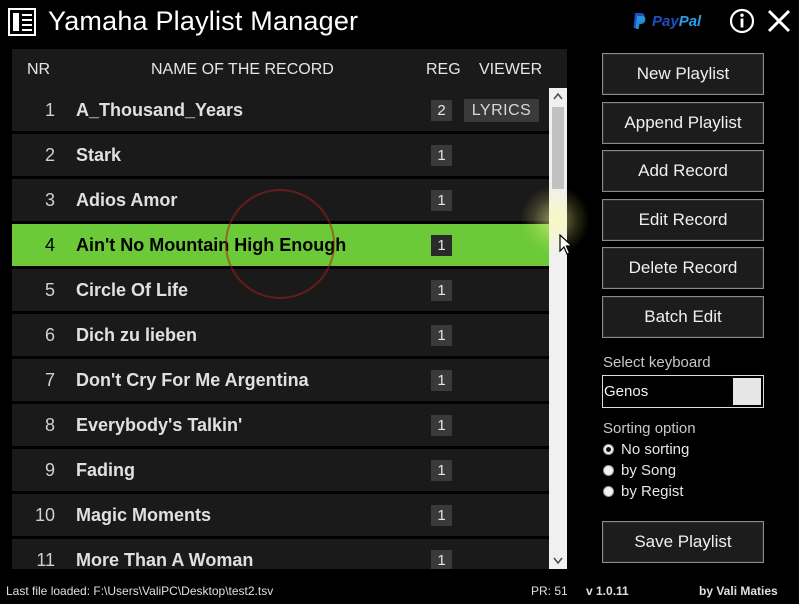 The width and height of the screenshot is (799, 604). Describe the element at coordinates (49, 245) in the screenshot. I see `row-number: 4` at that location.